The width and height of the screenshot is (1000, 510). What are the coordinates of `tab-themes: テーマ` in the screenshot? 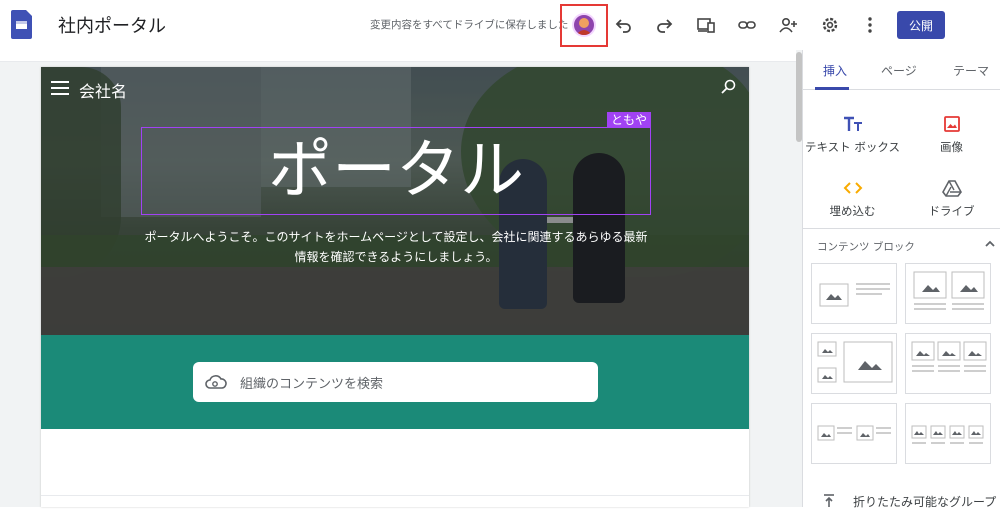 It's located at (971, 70).